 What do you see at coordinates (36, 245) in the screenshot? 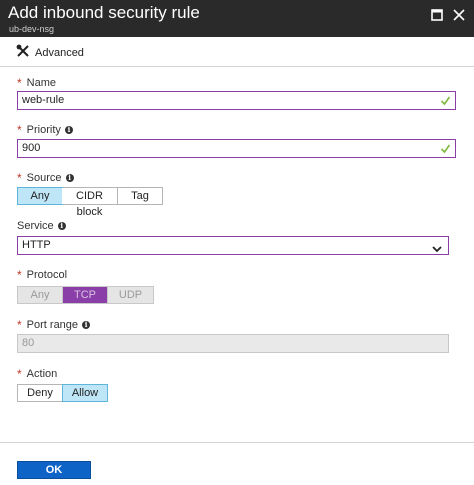
I see `service-value: HTTP` at bounding box center [36, 245].